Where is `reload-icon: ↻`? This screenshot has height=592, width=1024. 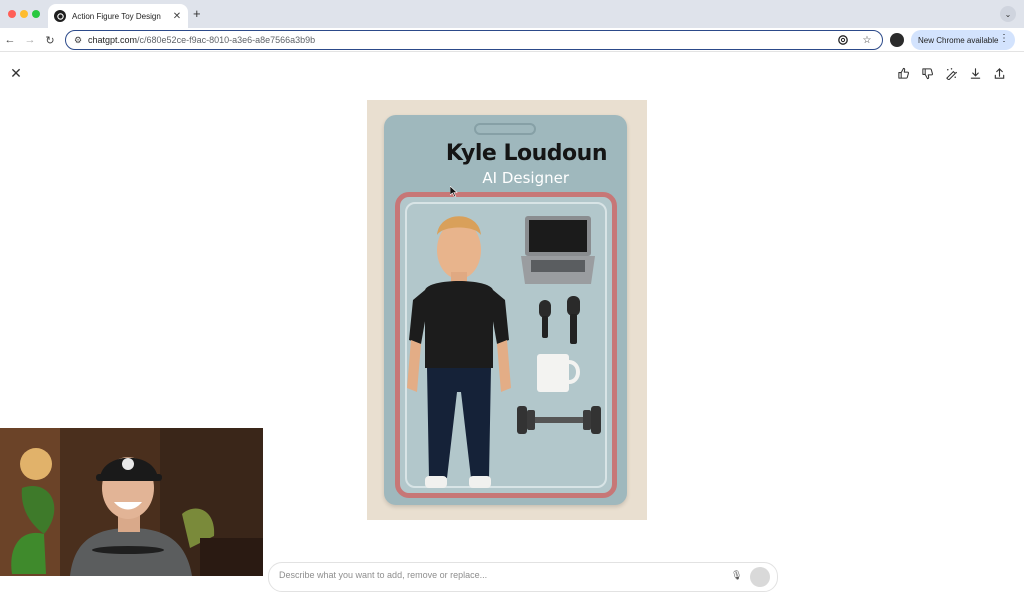
reload-icon: ↻ is located at coordinates (50, 40).